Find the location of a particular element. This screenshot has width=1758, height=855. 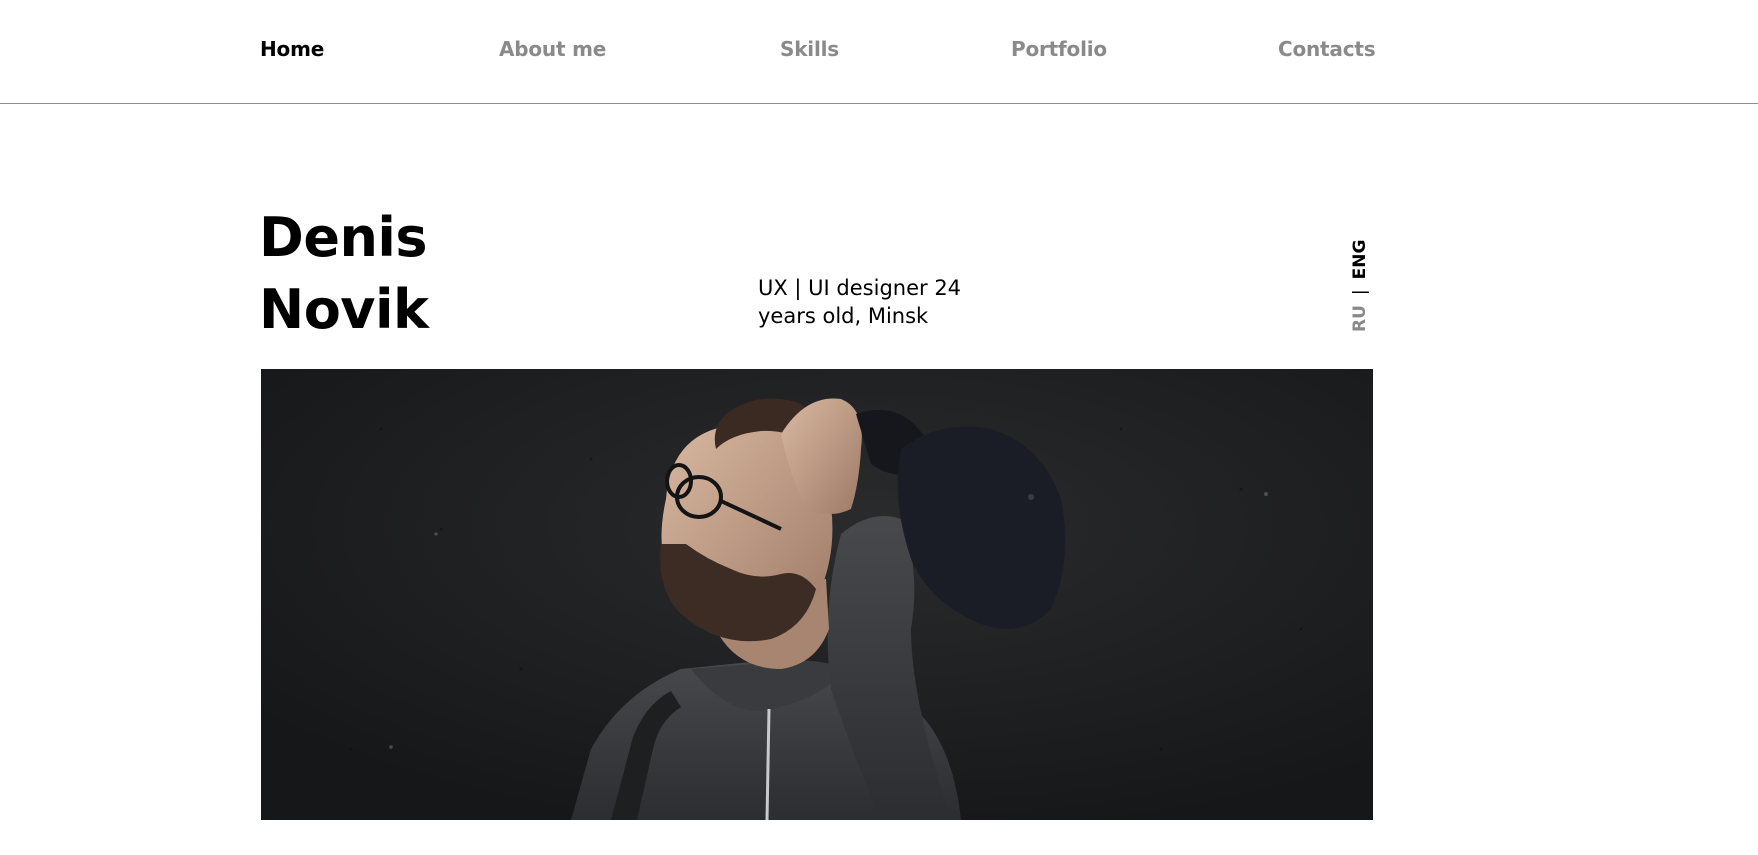

page-title: Denis Novik is located at coordinates (344, 274).